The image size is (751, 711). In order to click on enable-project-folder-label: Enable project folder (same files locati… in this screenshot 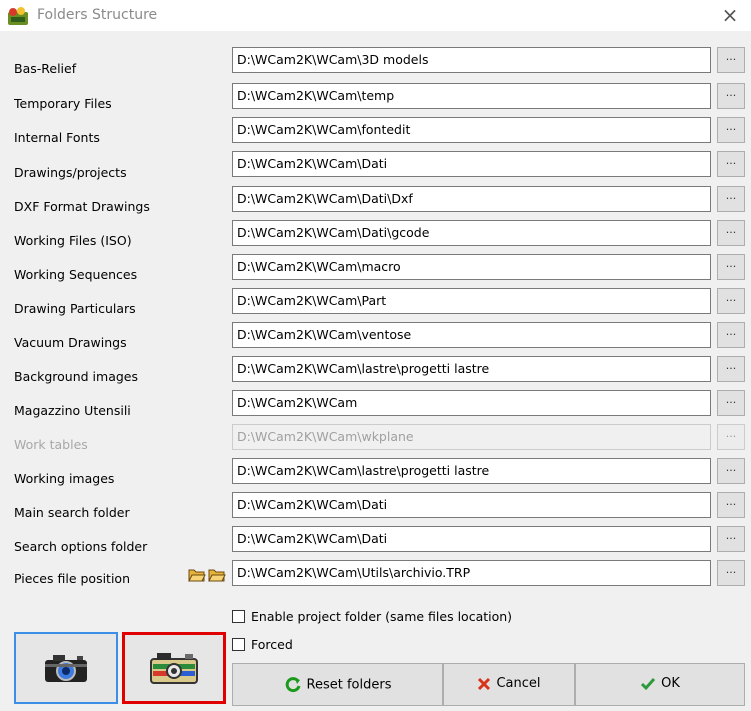, I will do `click(382, 616)`.